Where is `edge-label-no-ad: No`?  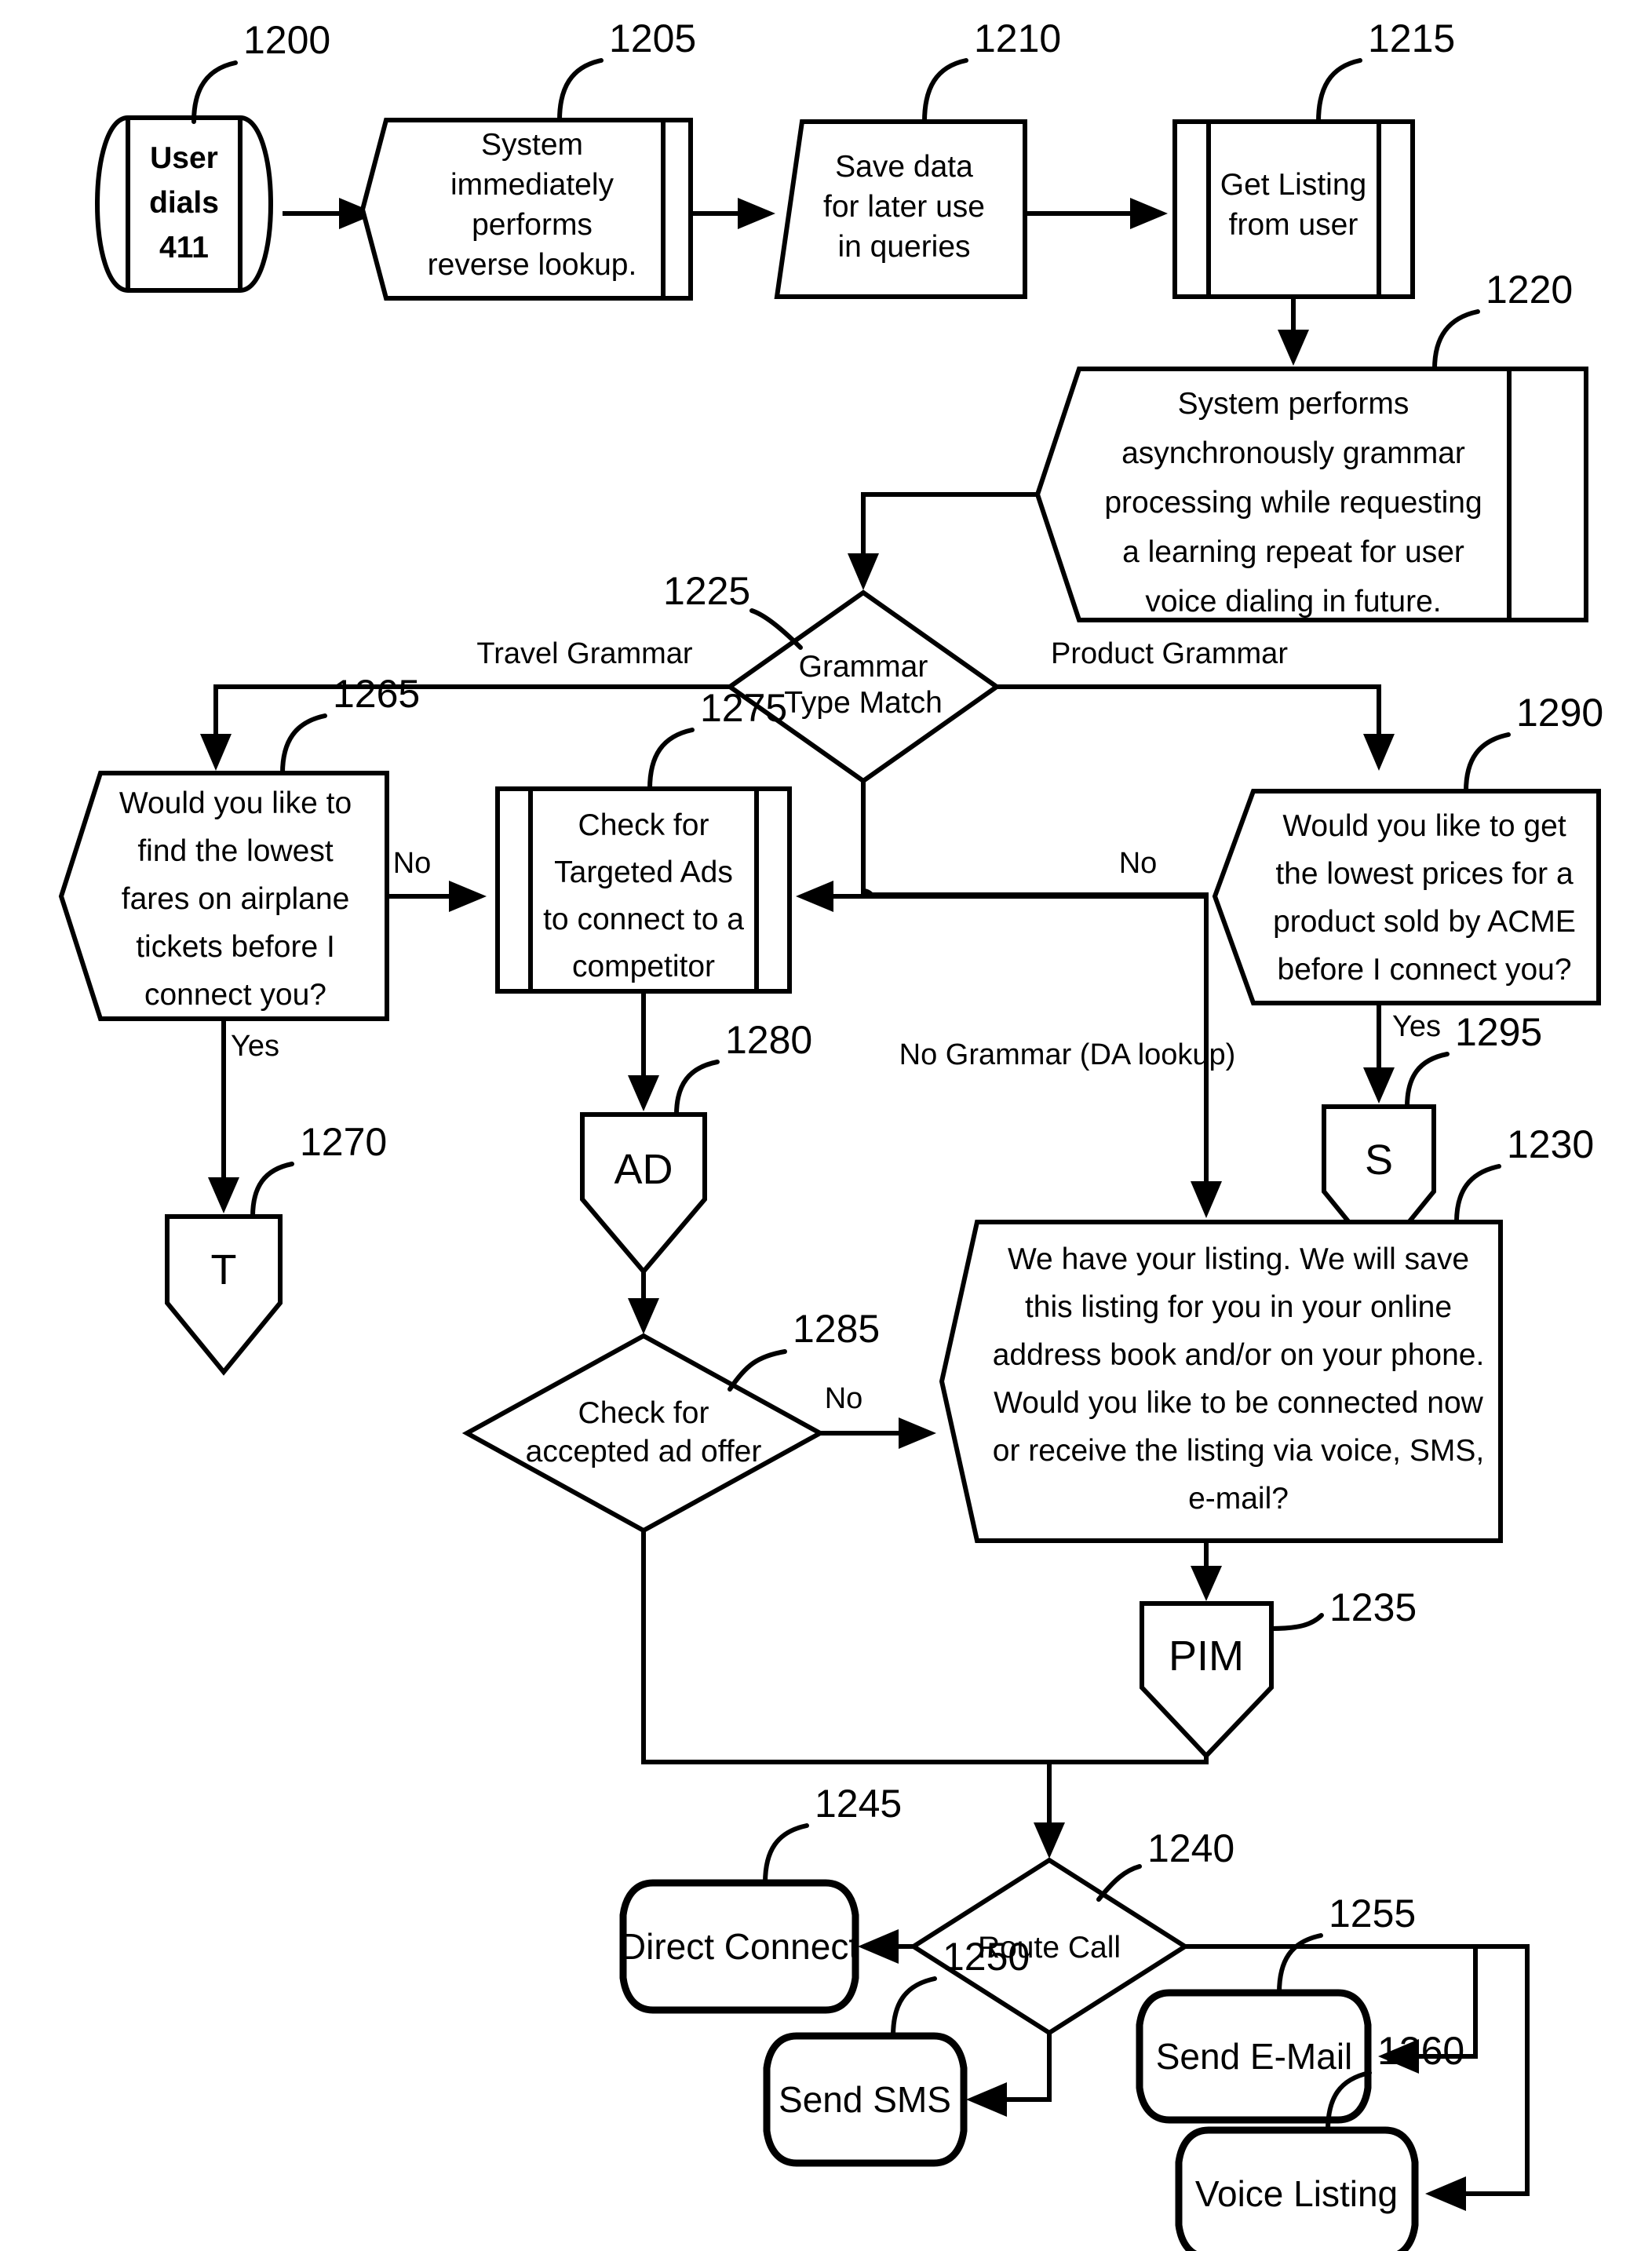
edge-label-no-ad: No is located at coordinates (844, 1399).